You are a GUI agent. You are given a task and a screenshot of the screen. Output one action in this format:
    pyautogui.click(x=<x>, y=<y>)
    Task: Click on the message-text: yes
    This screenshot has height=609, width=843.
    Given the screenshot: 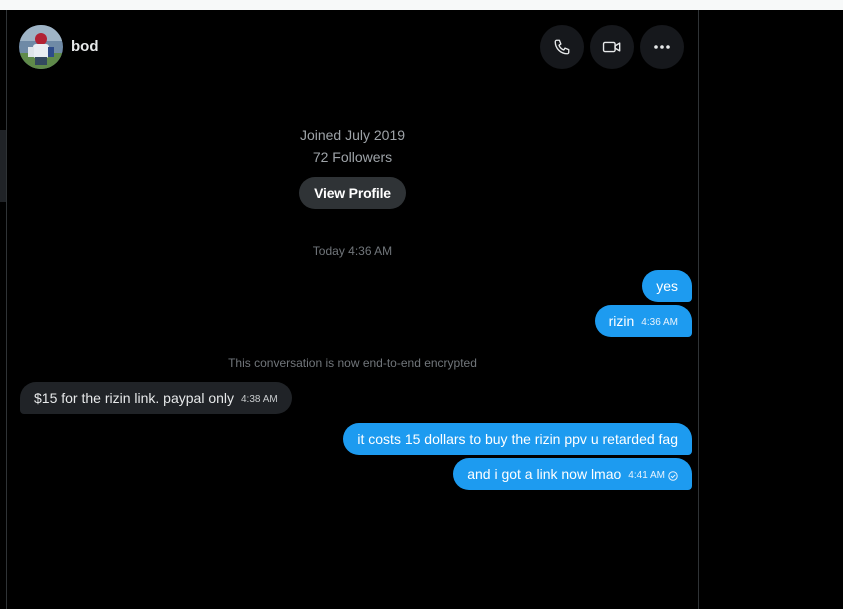 What is the action you would take?
    pyautogui.click(x=667, y=286)
    